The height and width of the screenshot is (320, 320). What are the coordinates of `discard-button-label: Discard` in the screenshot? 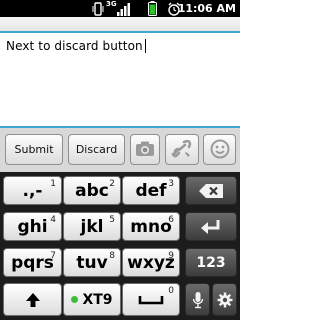 It's located at (96, 149).